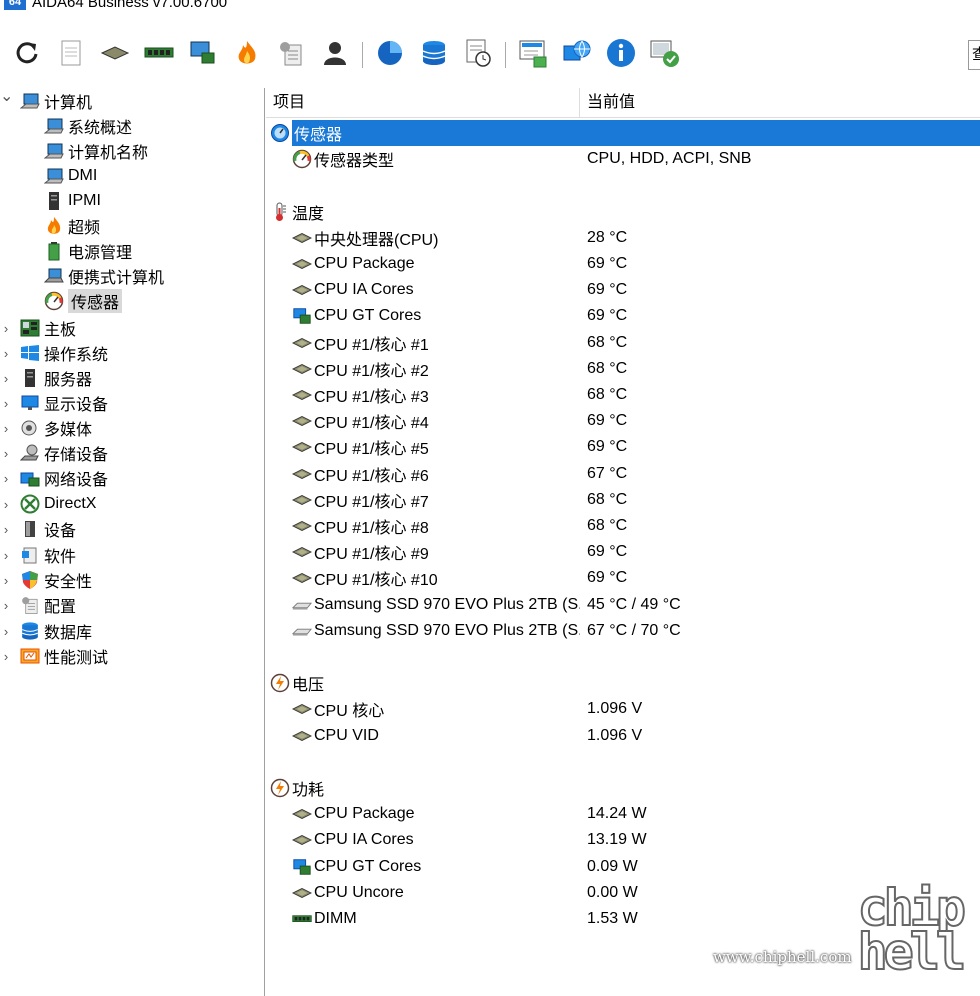  Describe the element at coordinates (70, 176) in the screenshot. I see `tree-item: DMI` at that location.